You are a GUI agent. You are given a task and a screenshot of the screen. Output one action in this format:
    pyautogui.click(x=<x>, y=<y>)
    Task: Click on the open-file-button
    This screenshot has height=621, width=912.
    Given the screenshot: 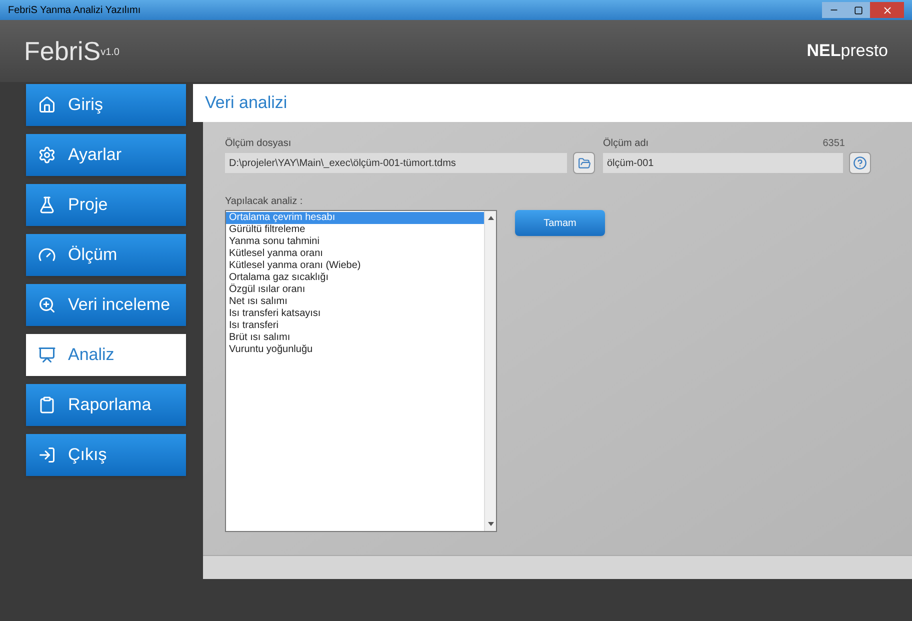 What is the action you would take?
    pyautogui.click(x=584, y=163)
    